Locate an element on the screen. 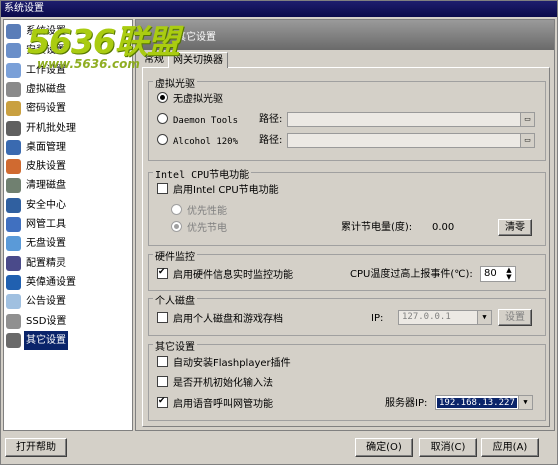 This screenshot has width=558, height=465. panel-header: 其它设置 is located at coordinates (345, 35).